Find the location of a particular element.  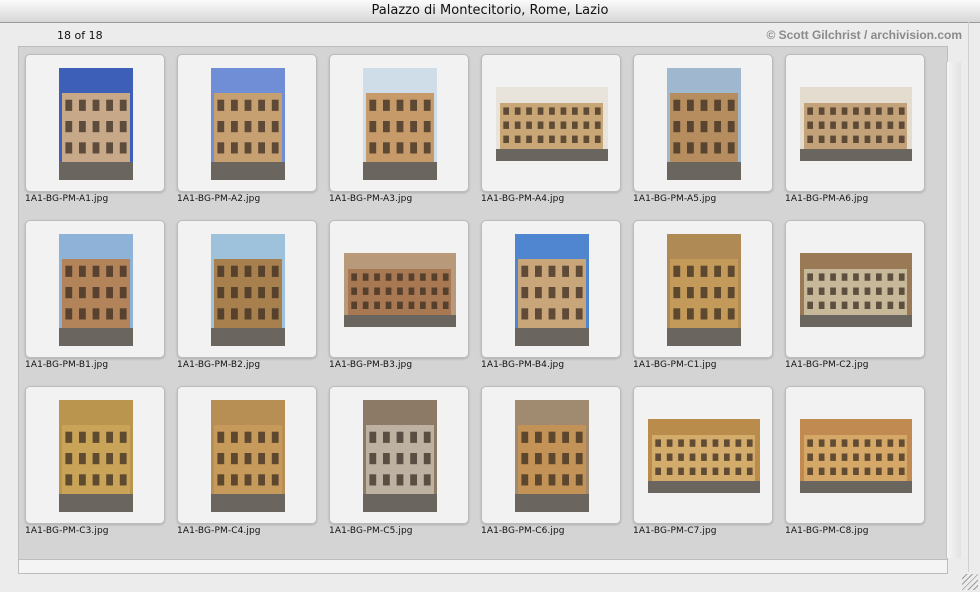

thumbnail-filename: 1A1-BG-PM-C2.jpg is located at coordinates (827, 365).